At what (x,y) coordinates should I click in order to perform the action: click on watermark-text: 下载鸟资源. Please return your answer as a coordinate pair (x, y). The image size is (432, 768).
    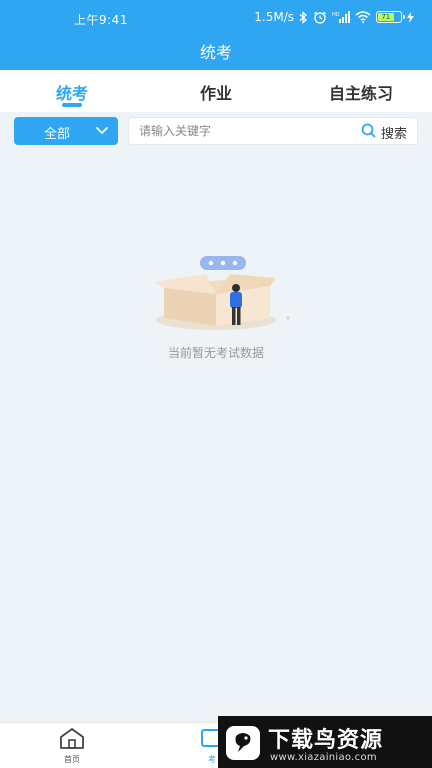
    Looking at the image, I should click on (326, 740).